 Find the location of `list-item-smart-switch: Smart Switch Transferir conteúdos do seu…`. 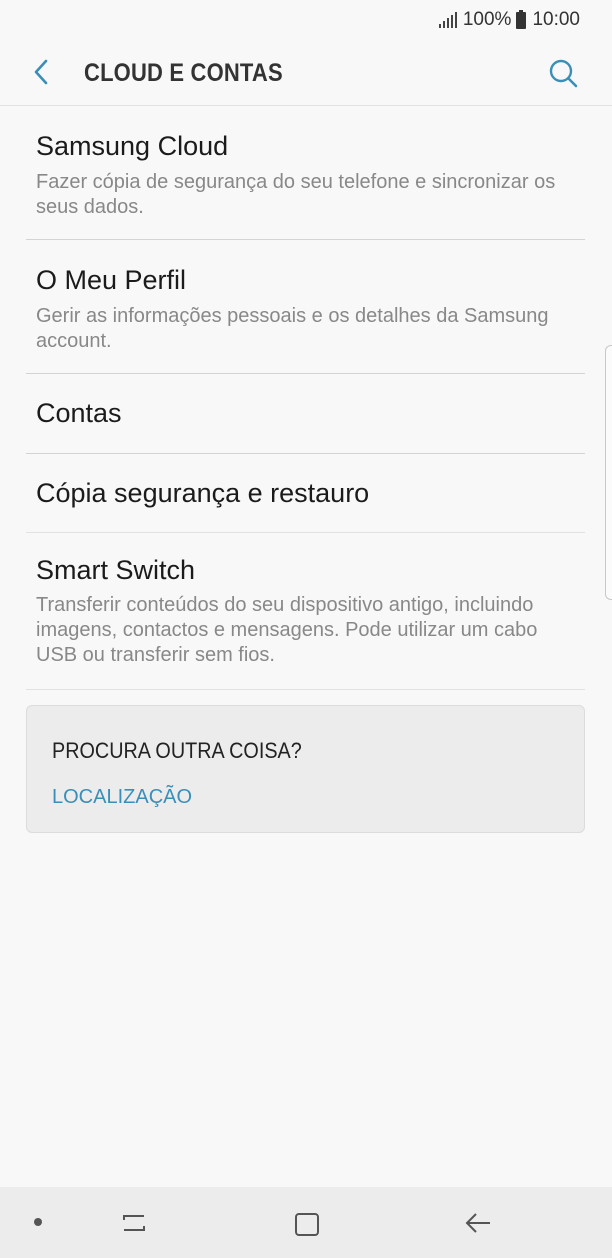

list-item-smart-switch: Smart Switch Transferir conteúdos do seu… is located at coordinates (305, 611).